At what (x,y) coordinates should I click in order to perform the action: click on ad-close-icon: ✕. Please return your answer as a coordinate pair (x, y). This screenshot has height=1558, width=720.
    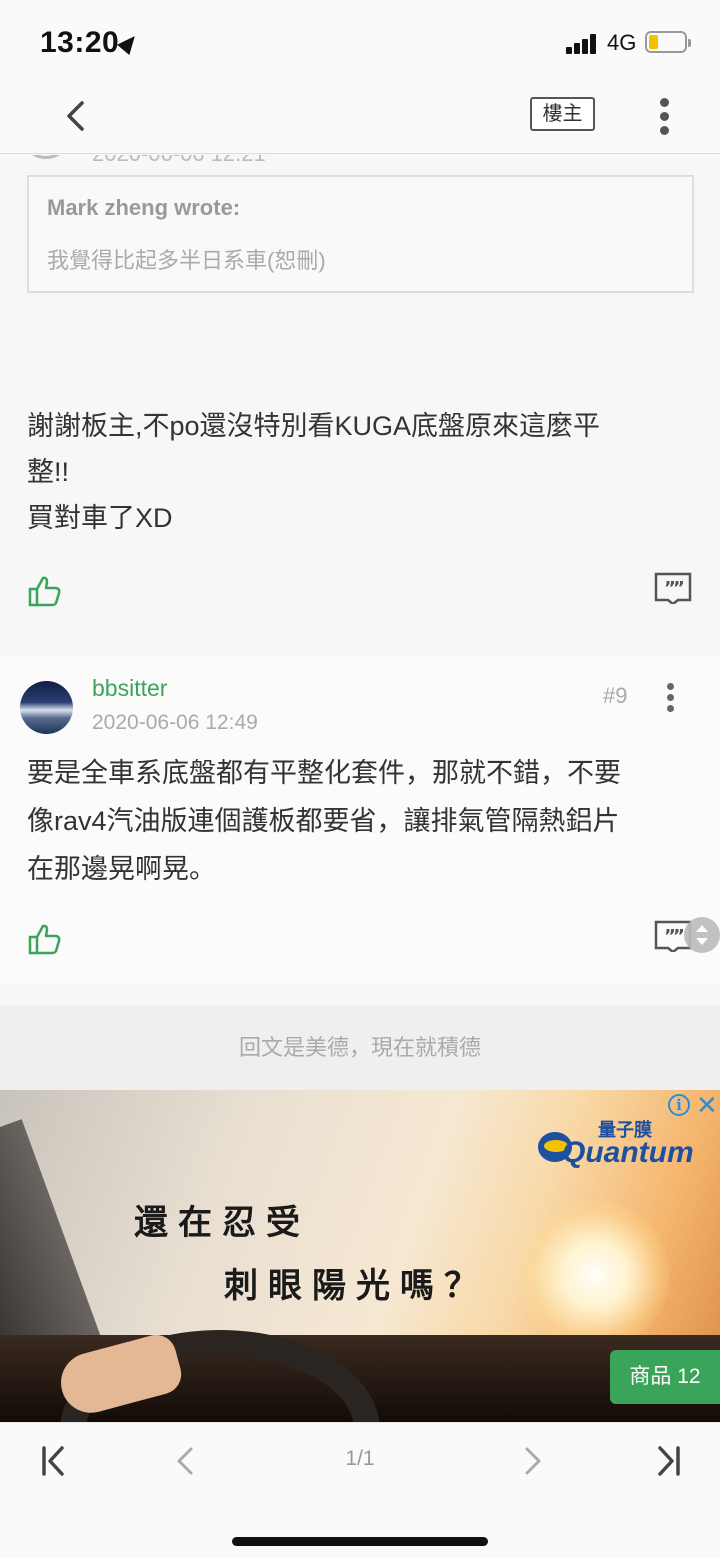
    Looking at the image, I should click on (707, 1105).